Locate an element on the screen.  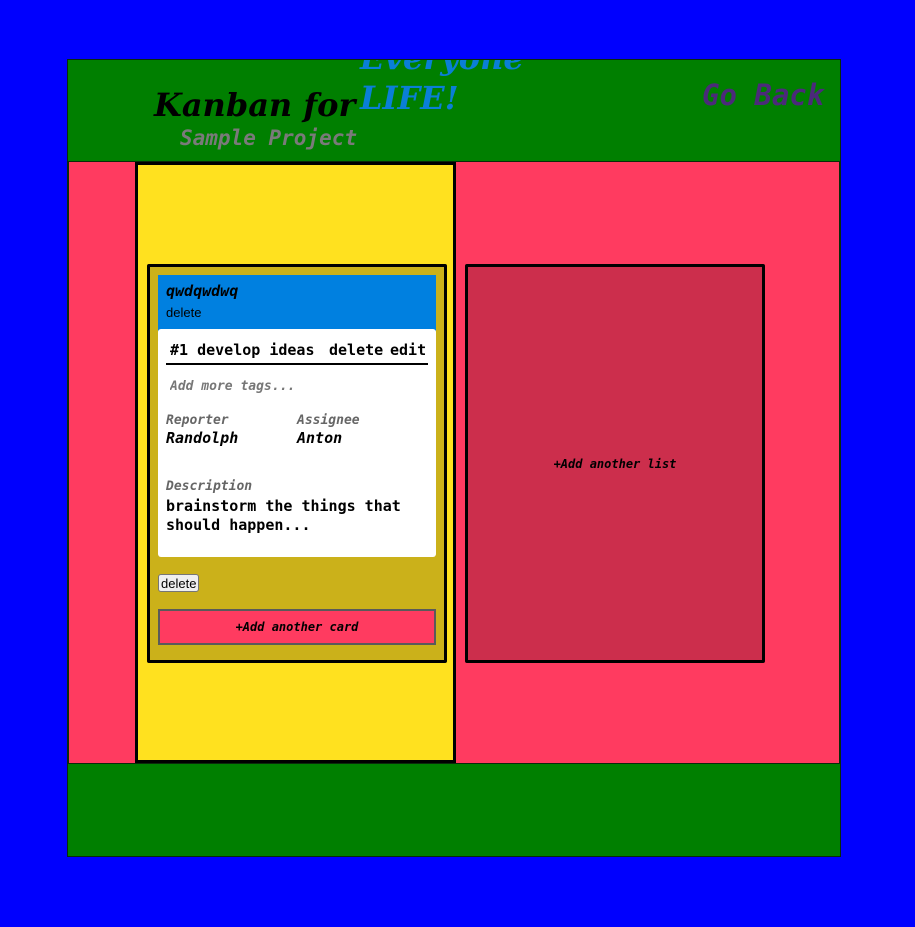
list-header: qwdqwdwq delete is located at coordinates (297, 303).